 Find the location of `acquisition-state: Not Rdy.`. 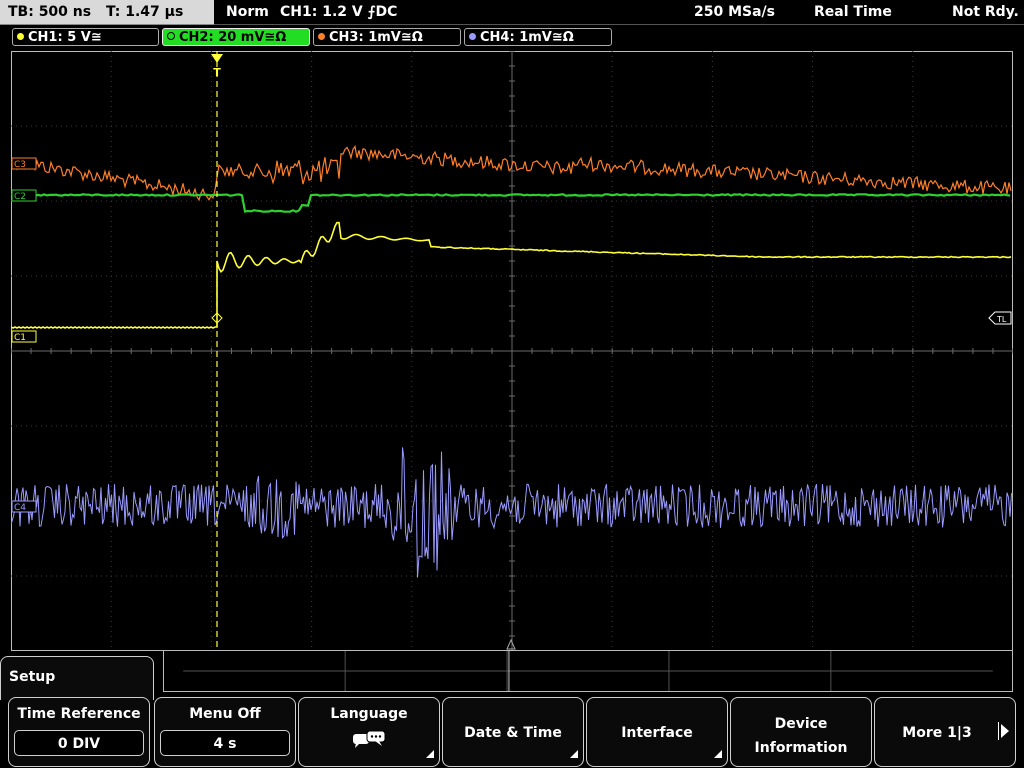

acquisition-state: Not Rdy. is located at coordinates (985, 12).